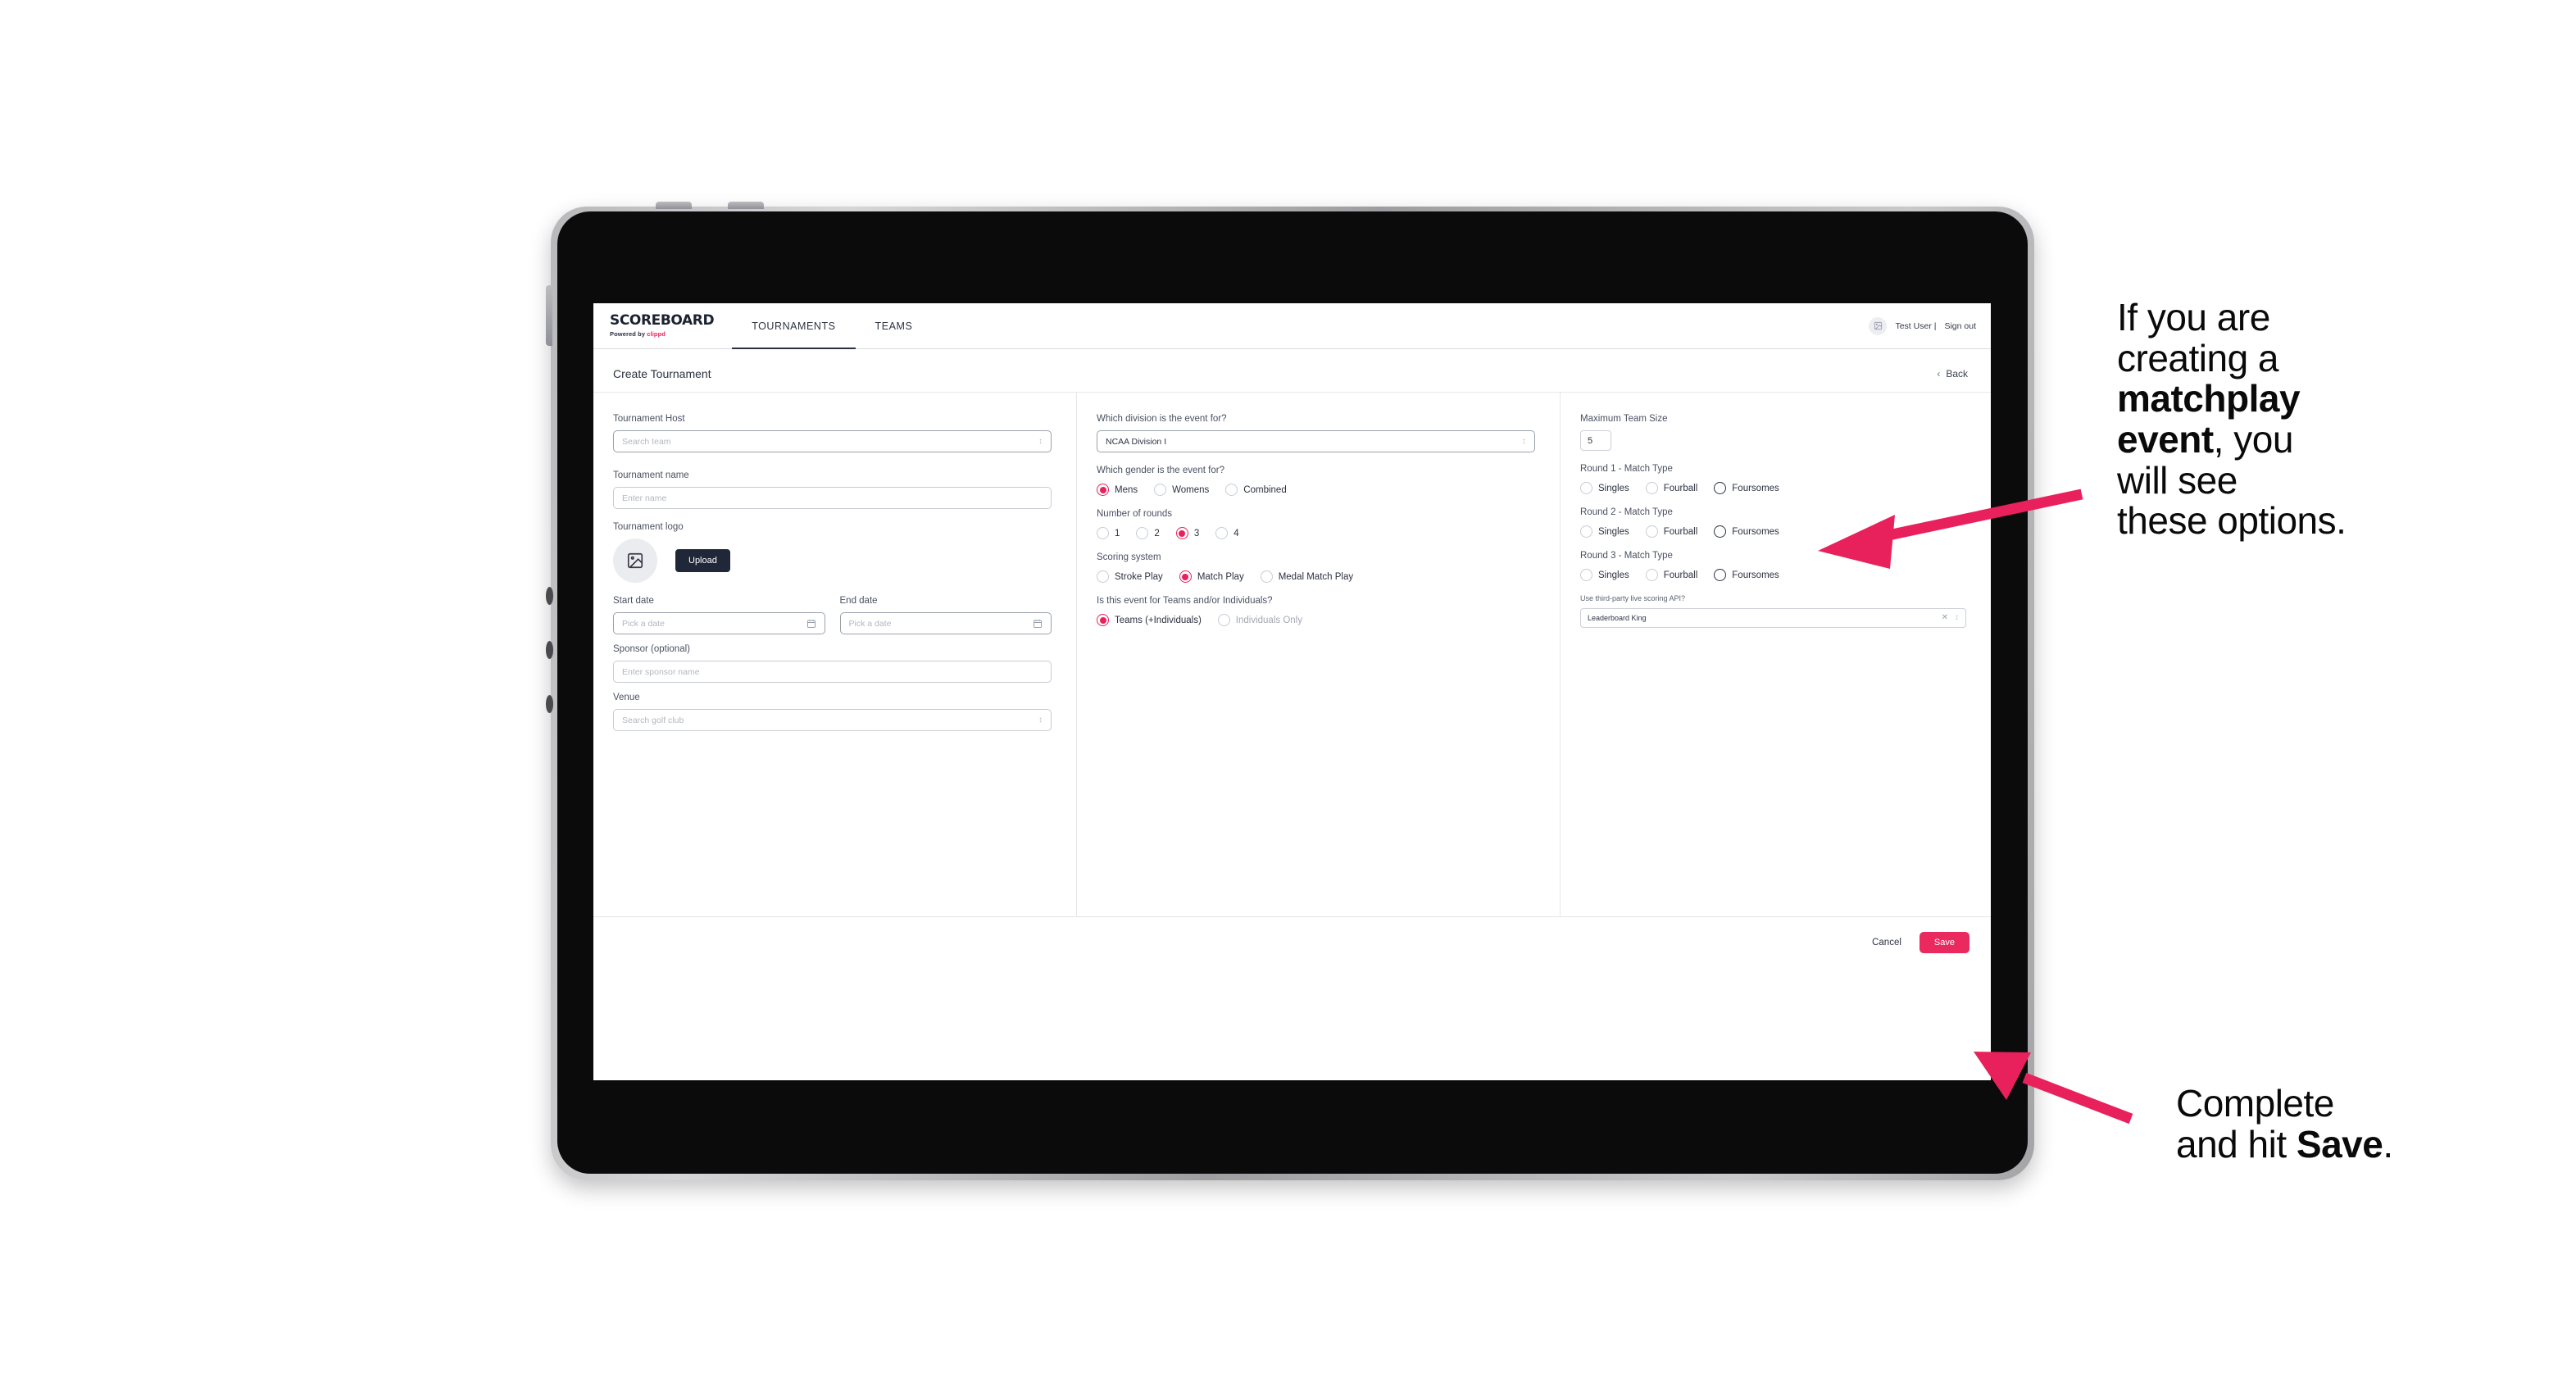  Describe the element at coordinates (656, 334) in the screenshot. I see `brand-tagline-accent: clippd` at that location.